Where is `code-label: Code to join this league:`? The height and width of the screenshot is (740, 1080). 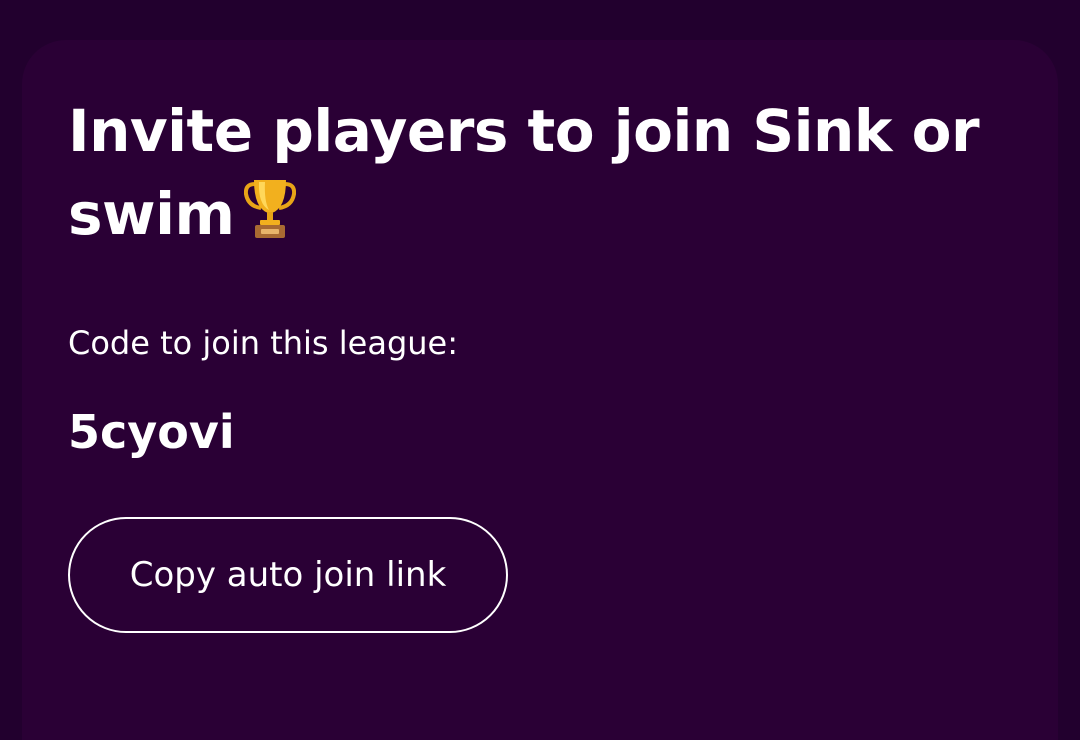
code-label: Code to join this league: is located at coordinates (263, 343).